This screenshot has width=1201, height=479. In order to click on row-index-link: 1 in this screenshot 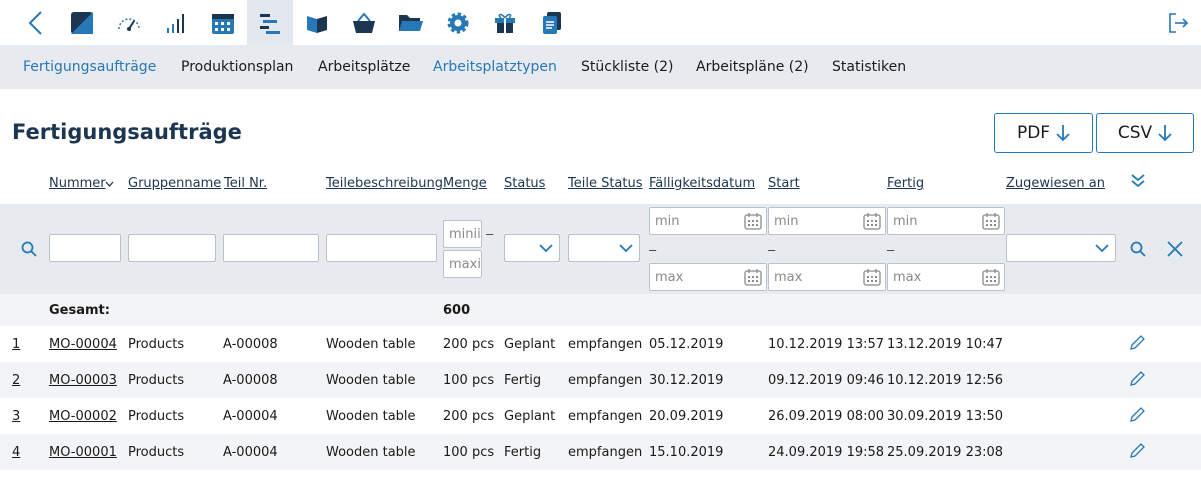, I will do `click(16, 344)`.